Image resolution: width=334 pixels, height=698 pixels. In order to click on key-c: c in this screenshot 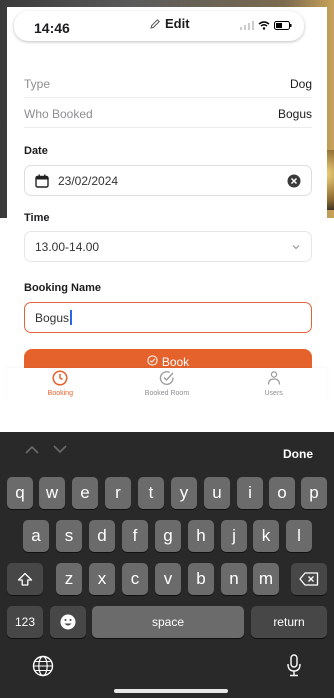, I will do `click(135, 579)`.